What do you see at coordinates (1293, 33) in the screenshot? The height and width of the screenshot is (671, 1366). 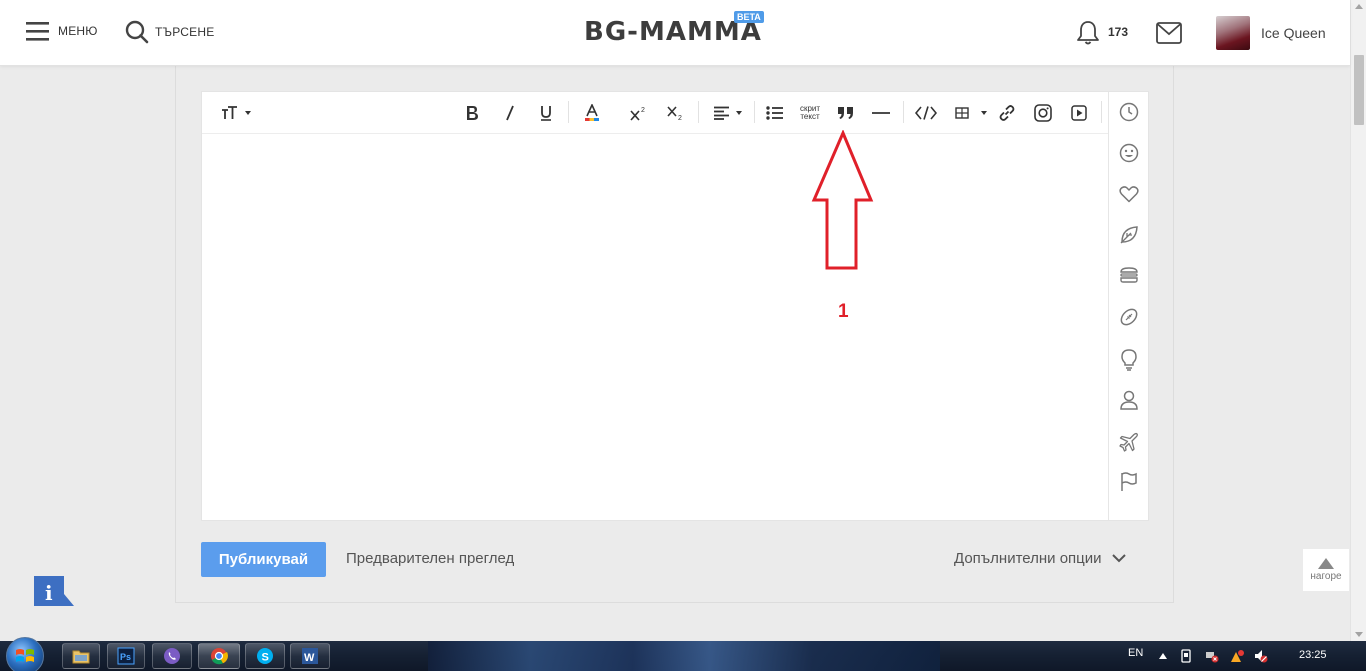 I see `username: Ice Queen` at bounding box center [1293, 33].